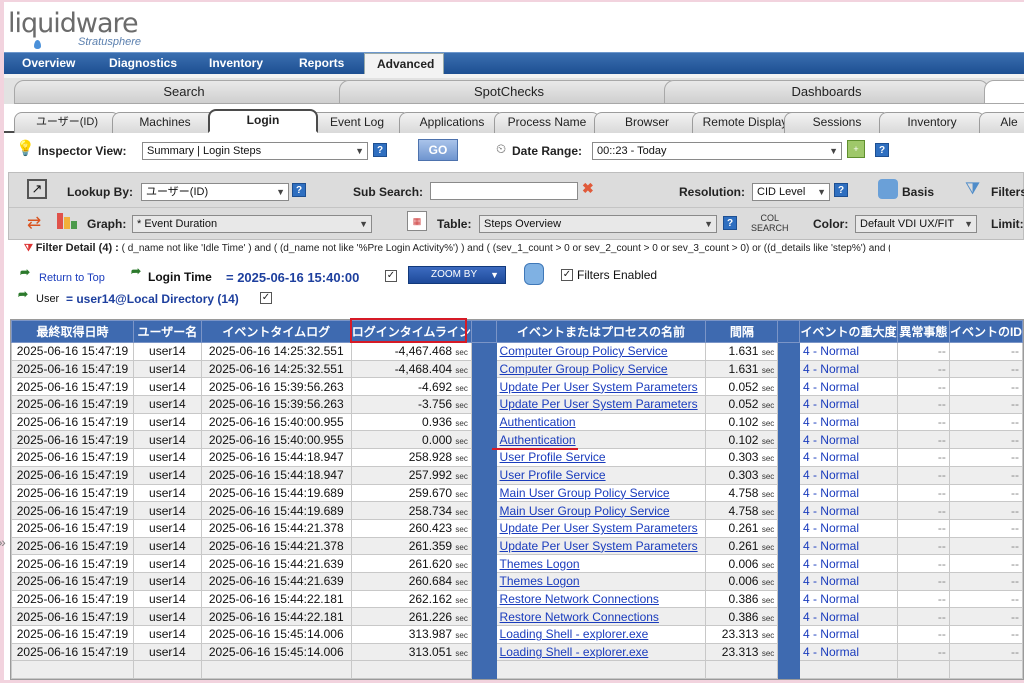 The image size is (1024, 683). What do you see at coordinates (48, 64) in the screenshot?
I see `nav-overview: Overview` at bounding box center [48, 64].